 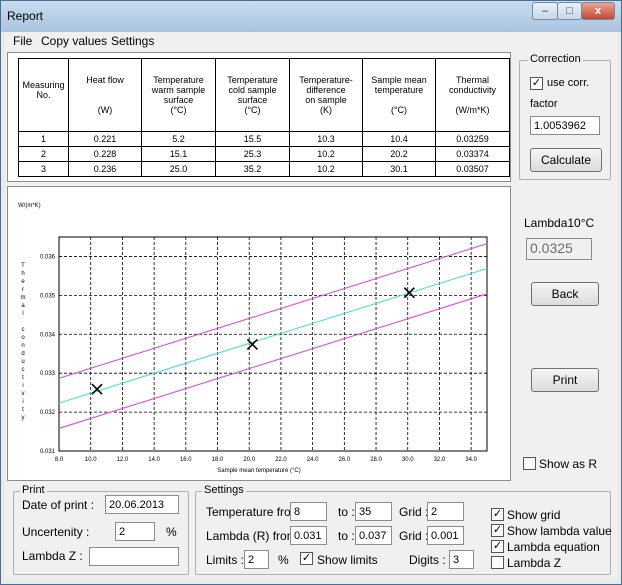 I want to click on y-axis-label-letter: h, so click(x=22, y=274).